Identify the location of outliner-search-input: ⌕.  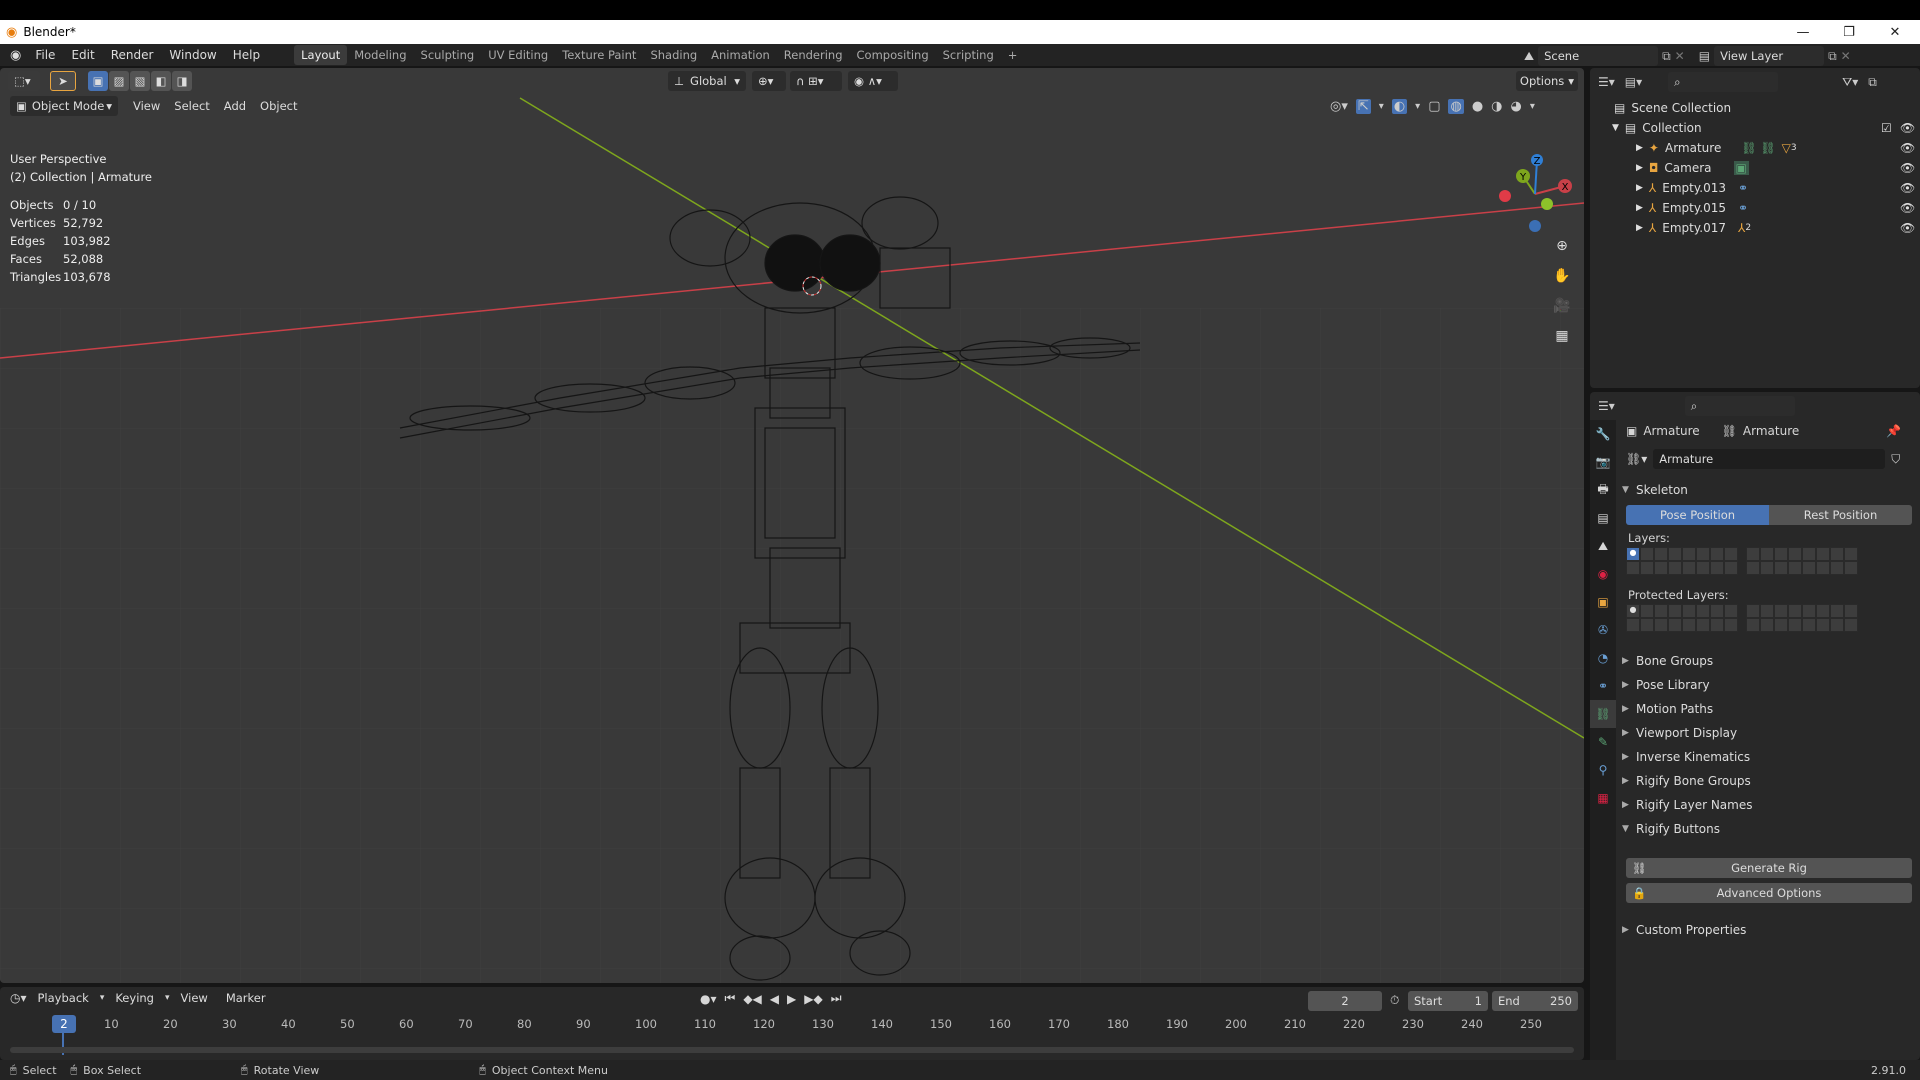
(1723, 82).